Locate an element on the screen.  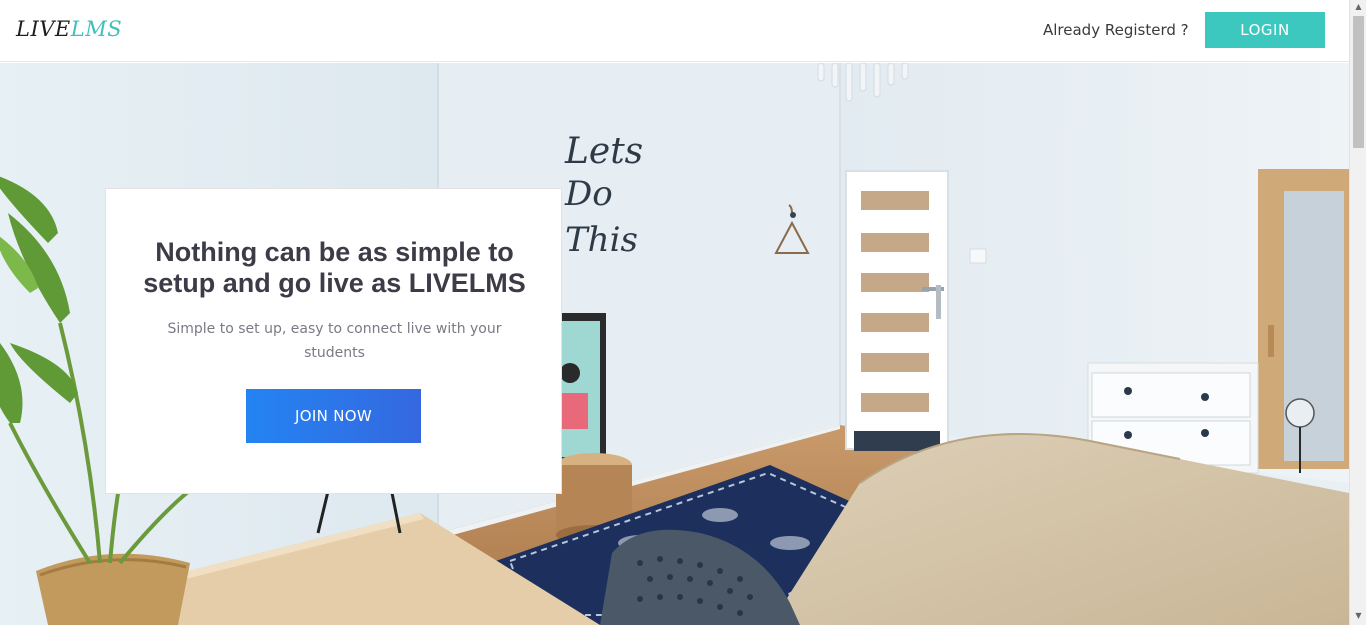
already-registered-text: Already Registerd ? is located at coordinates (1116, 30).